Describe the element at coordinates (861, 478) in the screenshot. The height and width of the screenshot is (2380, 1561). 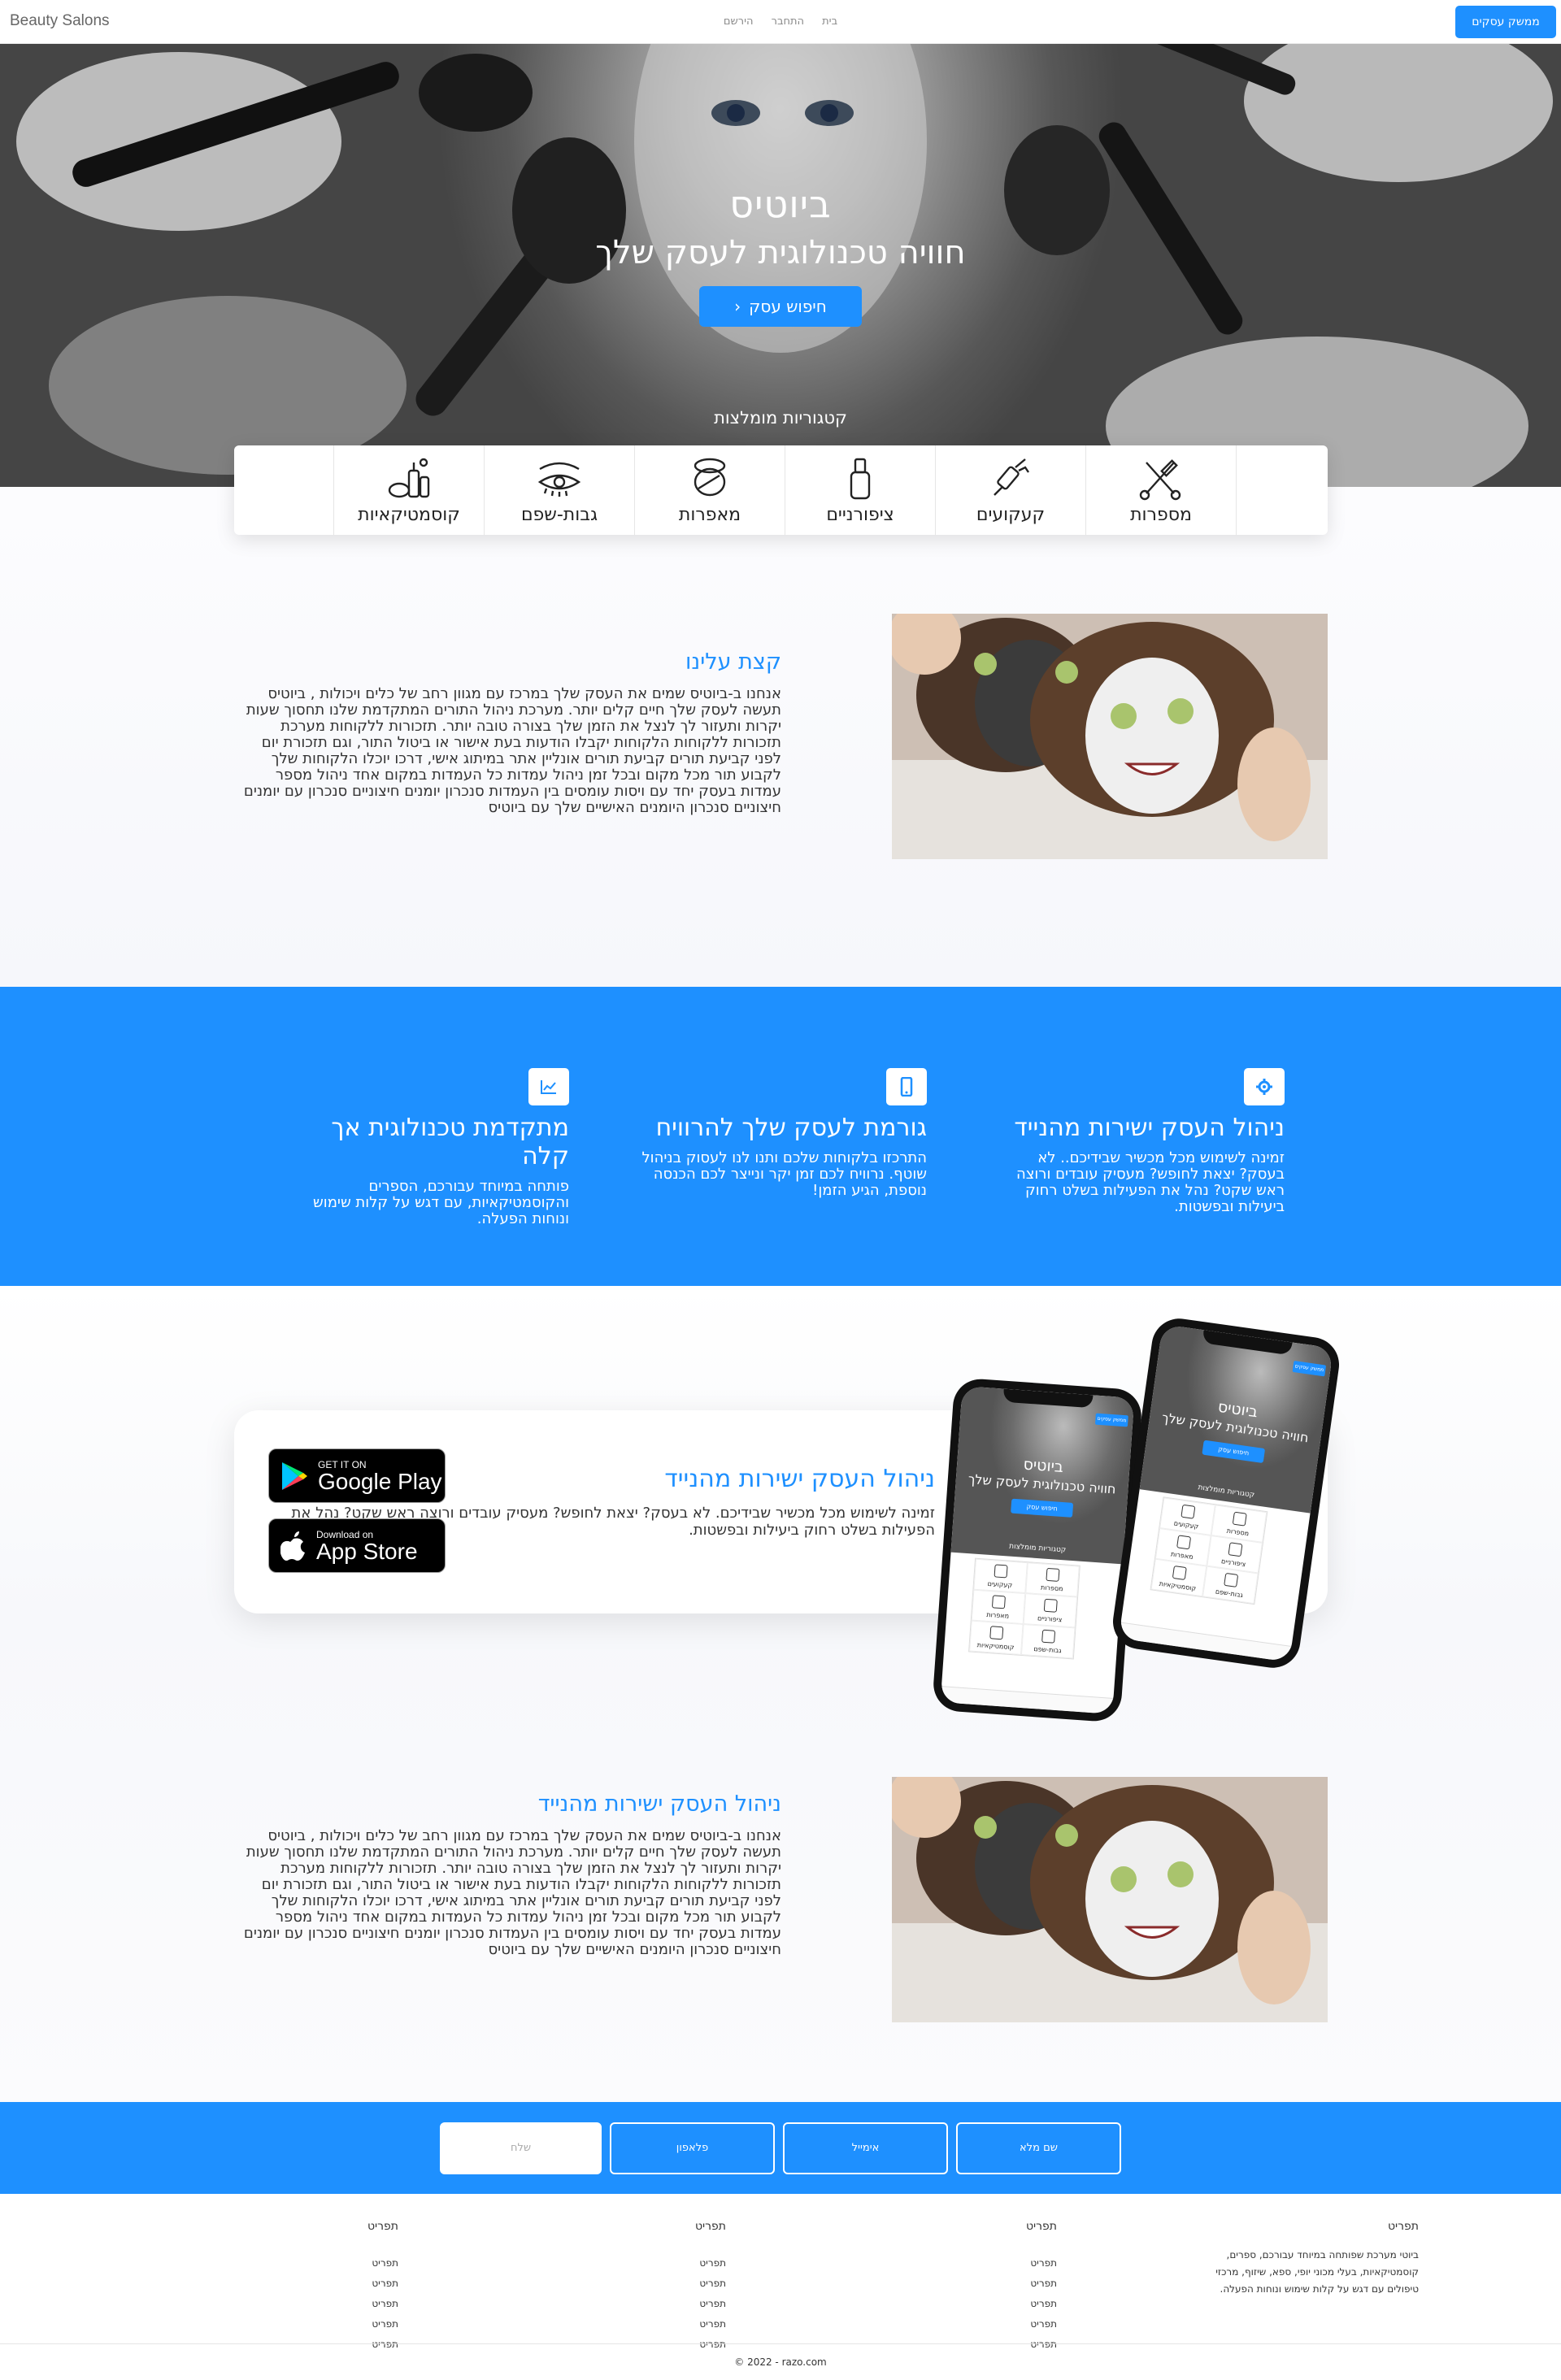
I see `nail-polish-icon` at that location.